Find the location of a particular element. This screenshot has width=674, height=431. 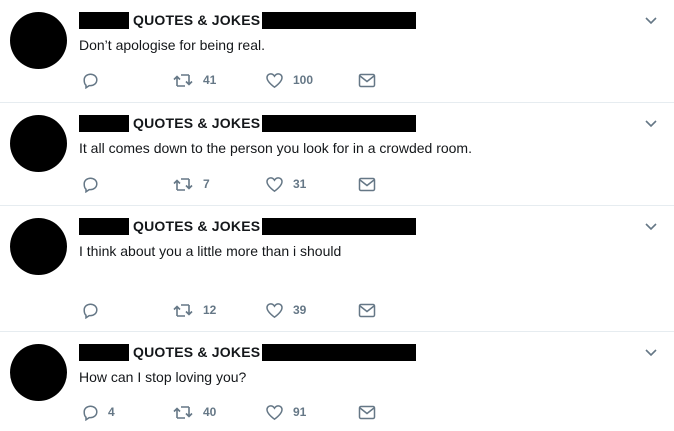

like-count: 31 is located at coordinates (300, 184).